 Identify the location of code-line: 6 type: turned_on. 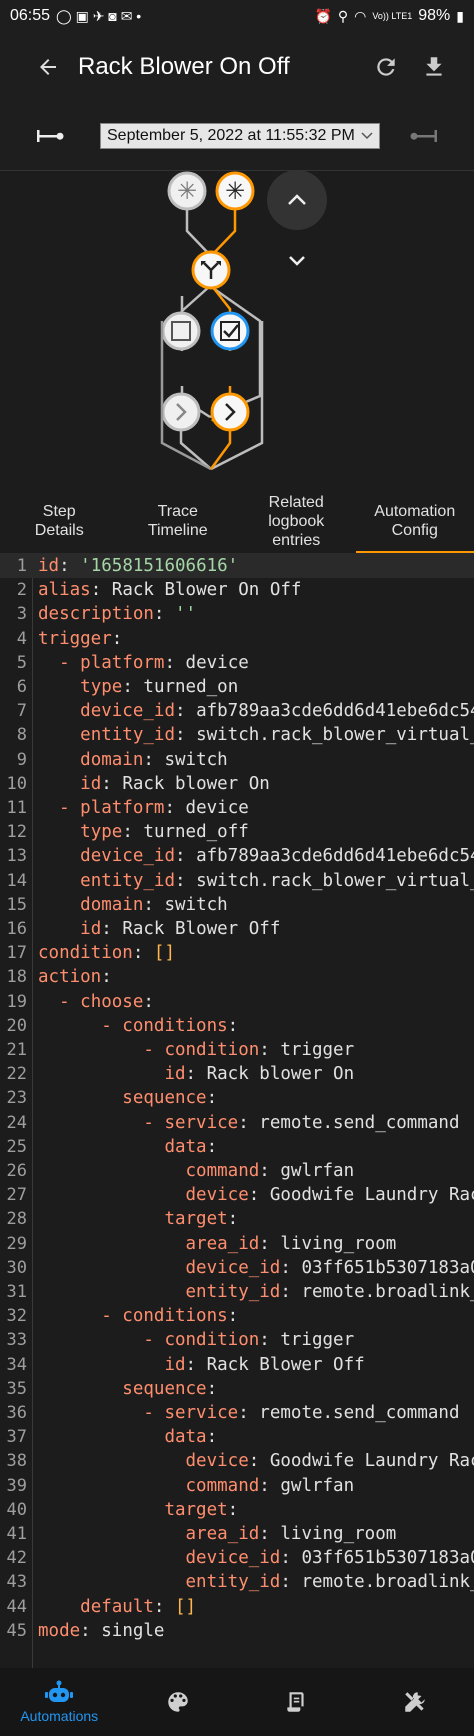
(237, 687).